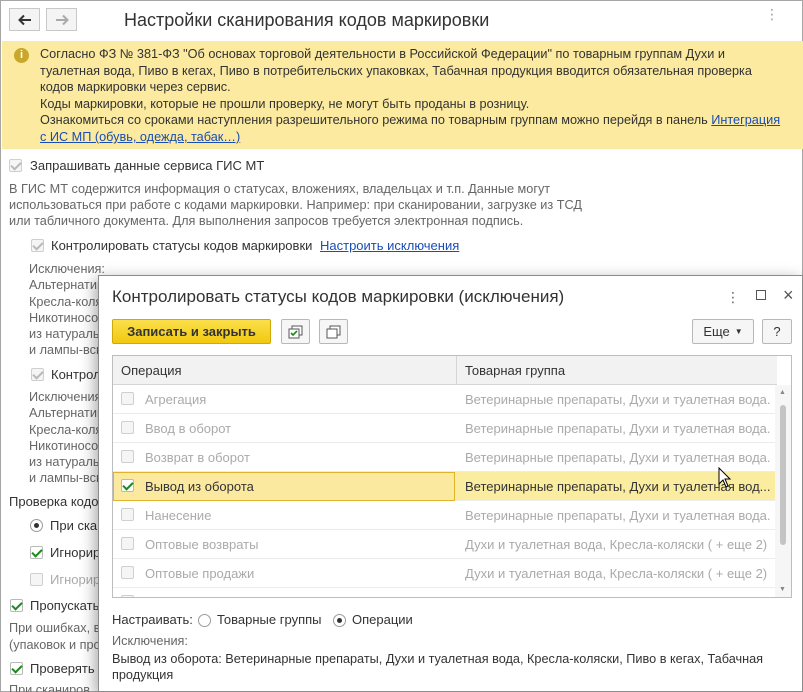  I want to click on arrow-right-icon, so click(62, 19).